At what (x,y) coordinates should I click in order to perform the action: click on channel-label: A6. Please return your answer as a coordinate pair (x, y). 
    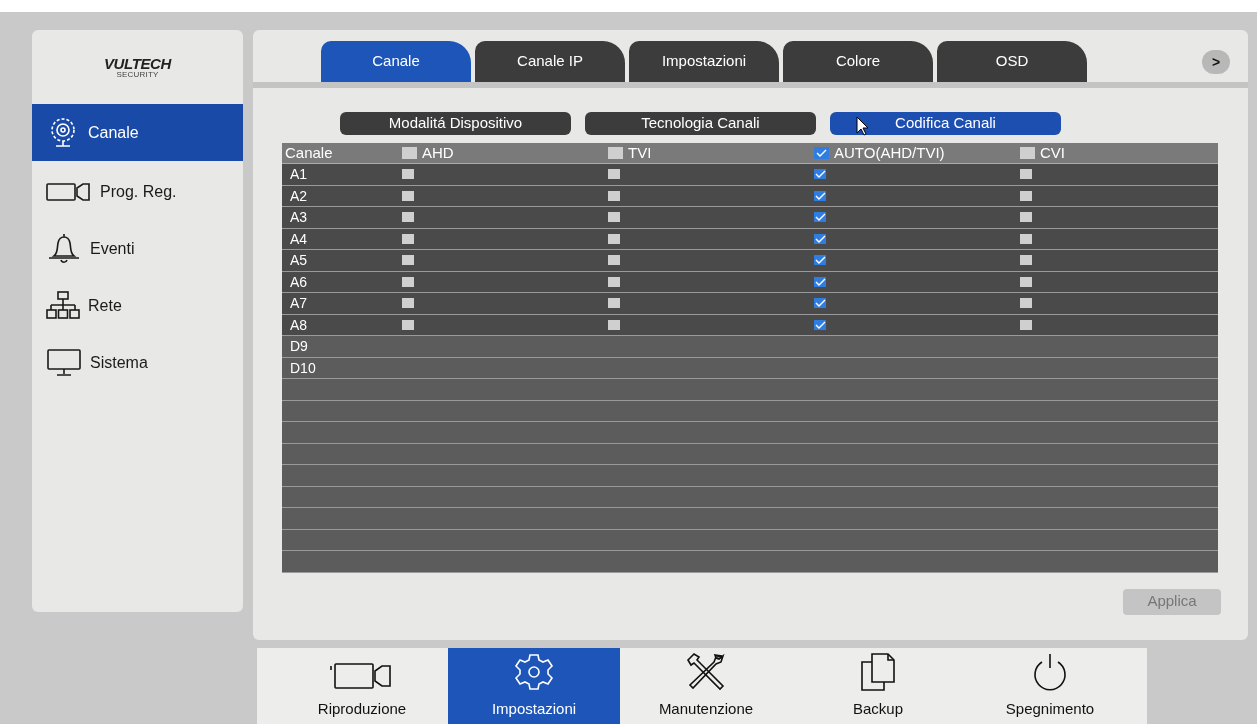
    Looking at the image, I should click on (299, 281).